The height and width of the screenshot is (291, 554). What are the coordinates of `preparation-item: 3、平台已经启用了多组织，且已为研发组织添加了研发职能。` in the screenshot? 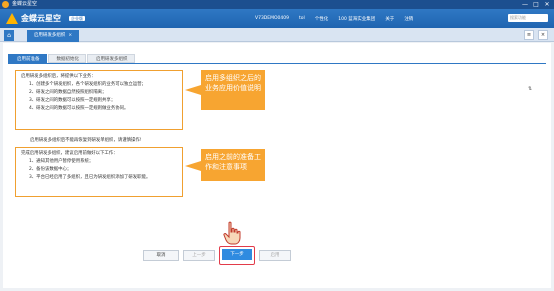 It's located at (90, 177).